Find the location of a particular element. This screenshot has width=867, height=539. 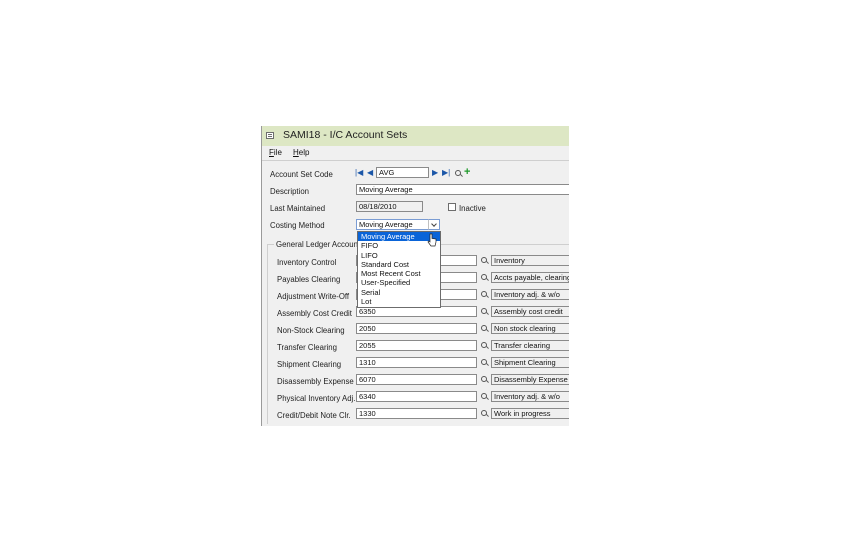

add-new-icon: + is located at coordinates (467, 172).